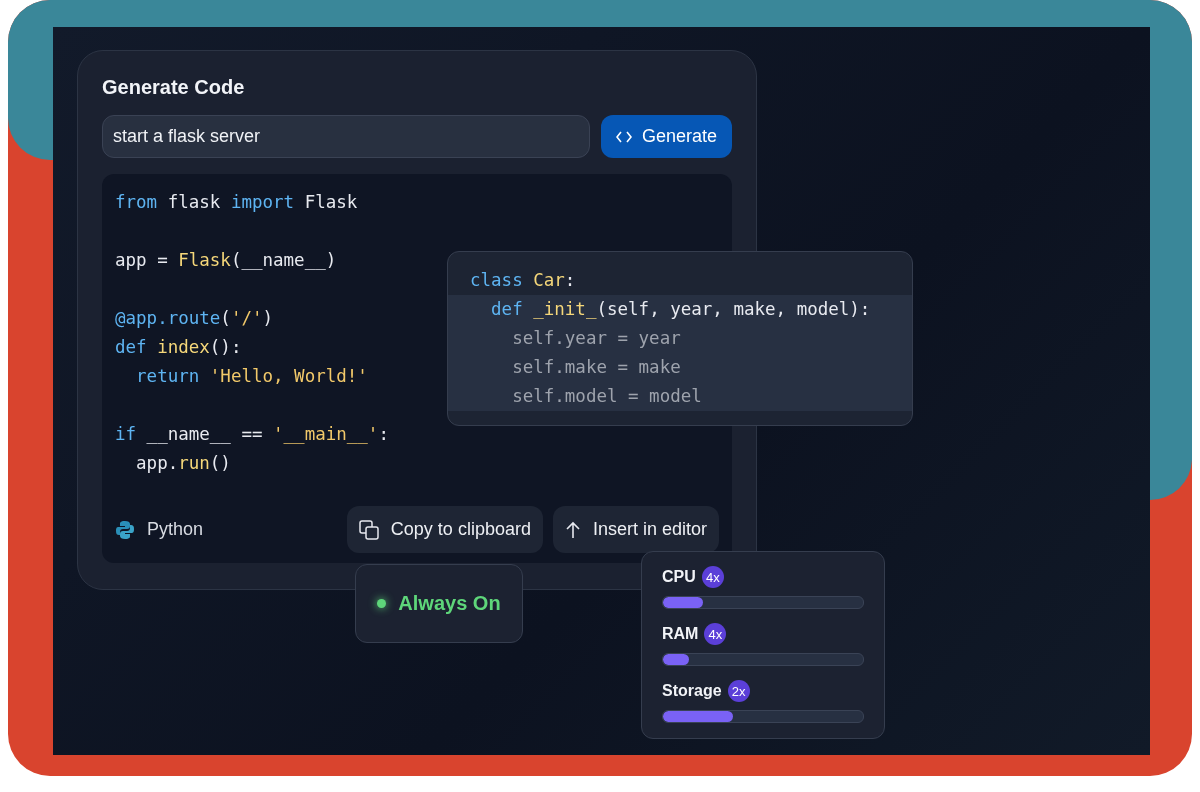 This screenshot has height=792, width=1200. I want to click on multiplier-badge: 2x, so click(738, 691).